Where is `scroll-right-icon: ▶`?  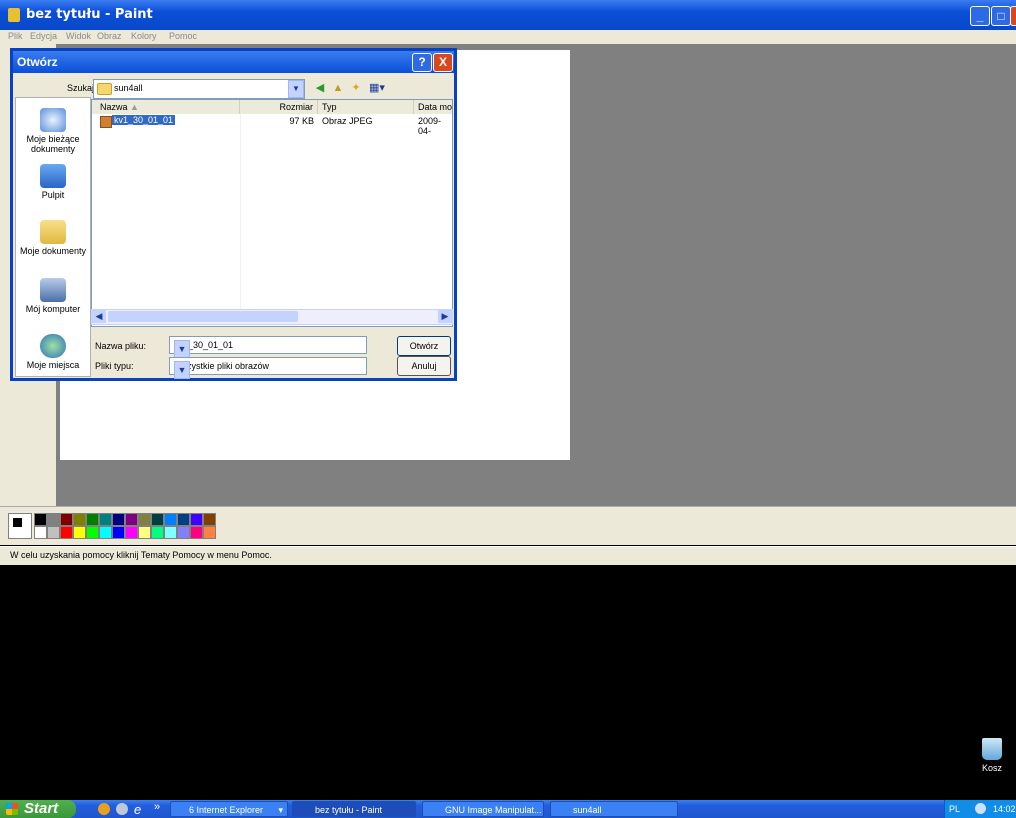
scroll-right-icon: ▶ is located at coordinates (445, 316).